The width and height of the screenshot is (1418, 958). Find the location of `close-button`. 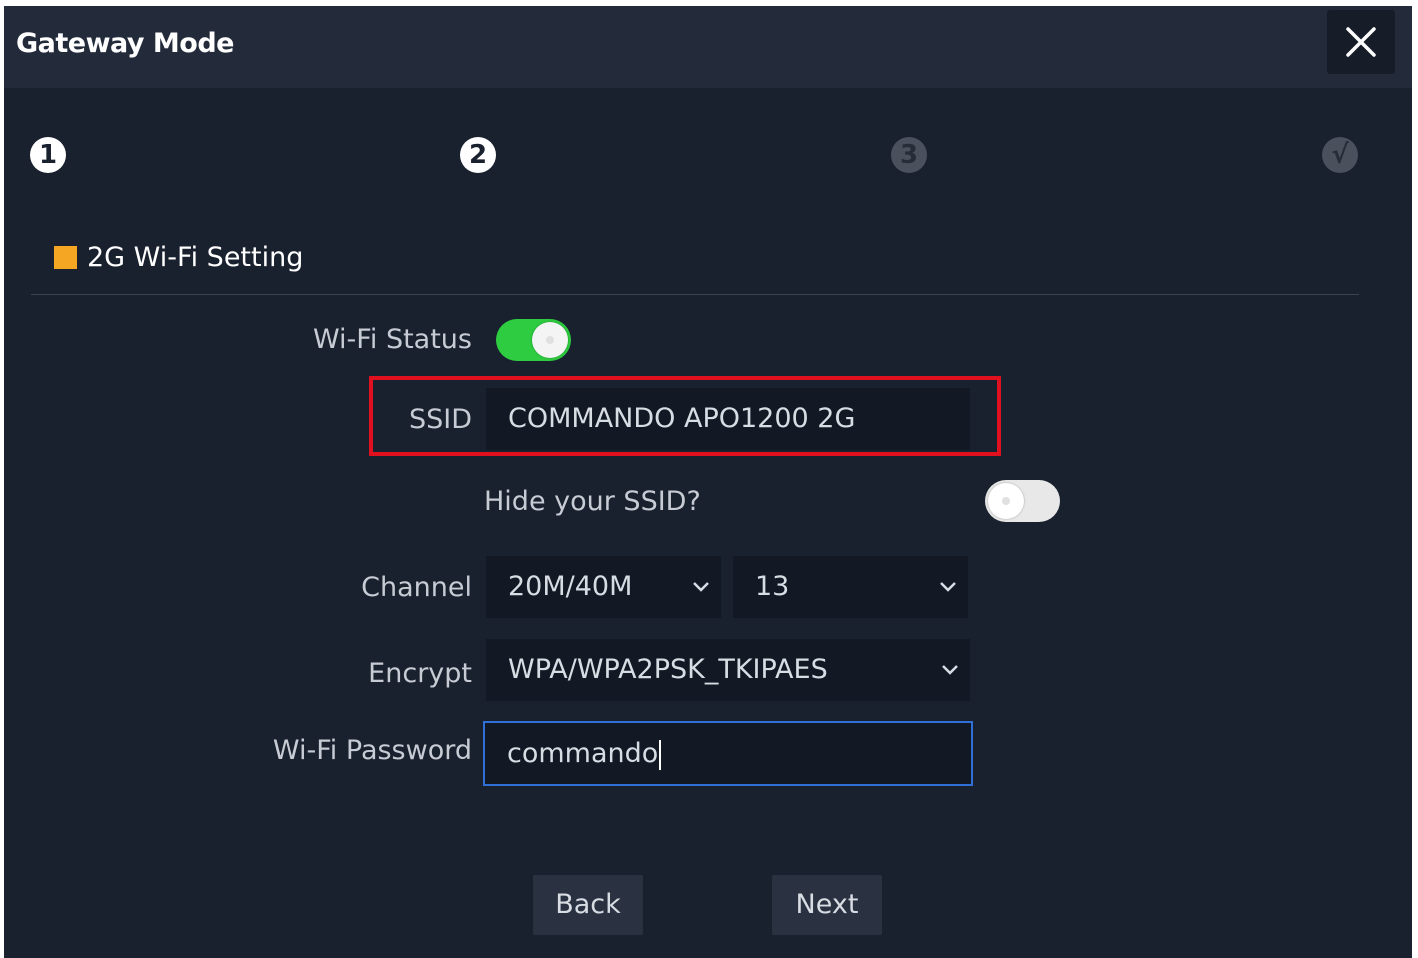

close-button is located at coordinates (1361, 42).